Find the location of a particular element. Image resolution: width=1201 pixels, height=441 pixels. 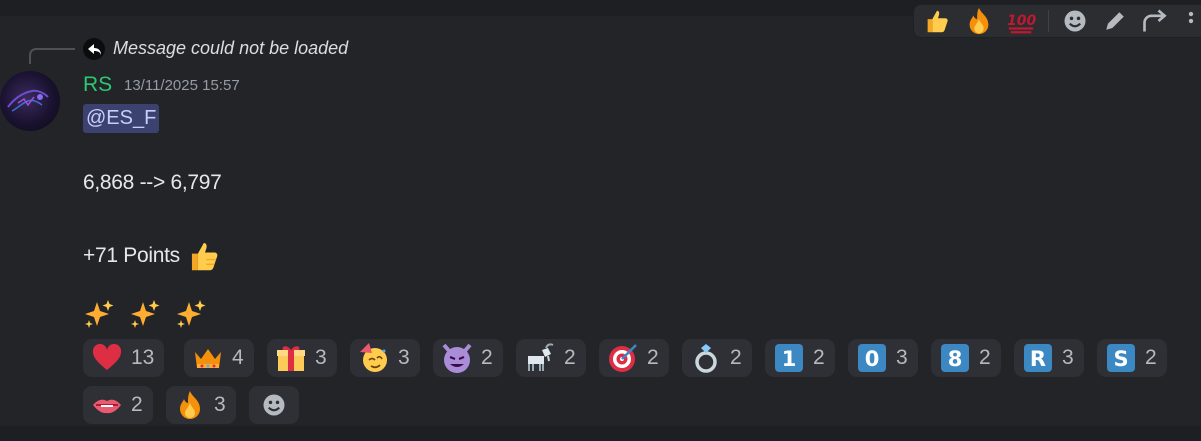

message-line-points: +71 Points is located at coordinates (153, 256).